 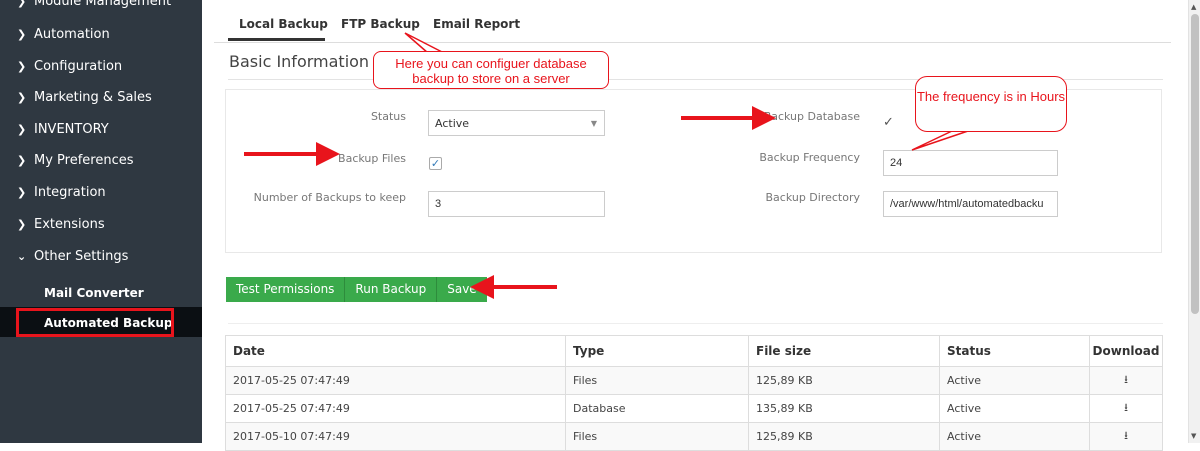 I want to click on status-select-value: Active, so click(x=452, y=123).